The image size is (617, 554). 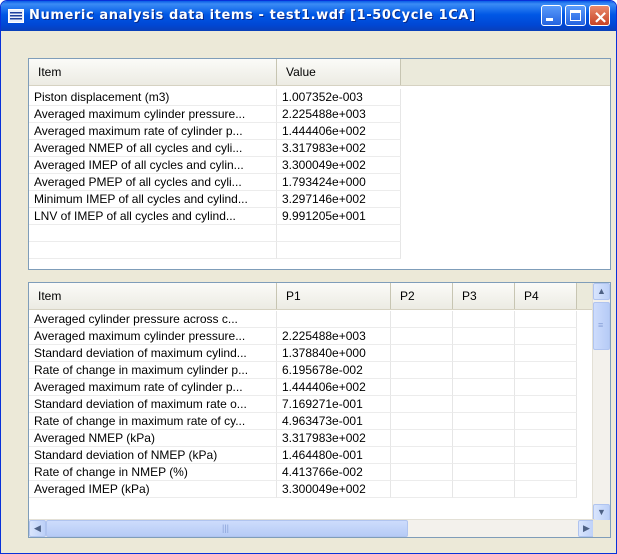 I want to click on column-header-p4: P4, so click(x=546, y=296).